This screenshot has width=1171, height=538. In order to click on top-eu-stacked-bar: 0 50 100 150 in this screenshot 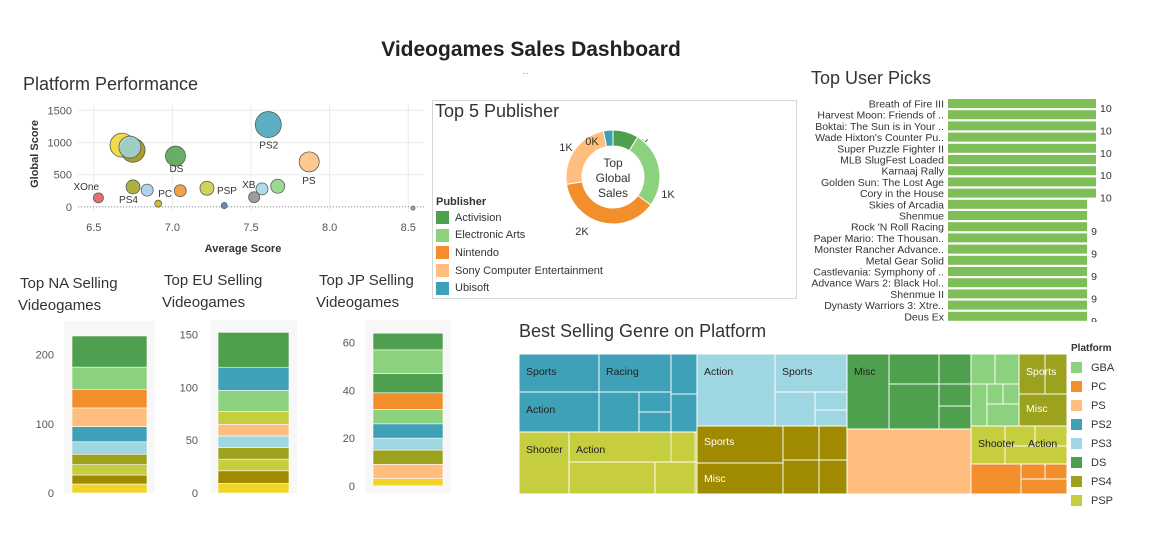, I will do `click(230, 405)`.